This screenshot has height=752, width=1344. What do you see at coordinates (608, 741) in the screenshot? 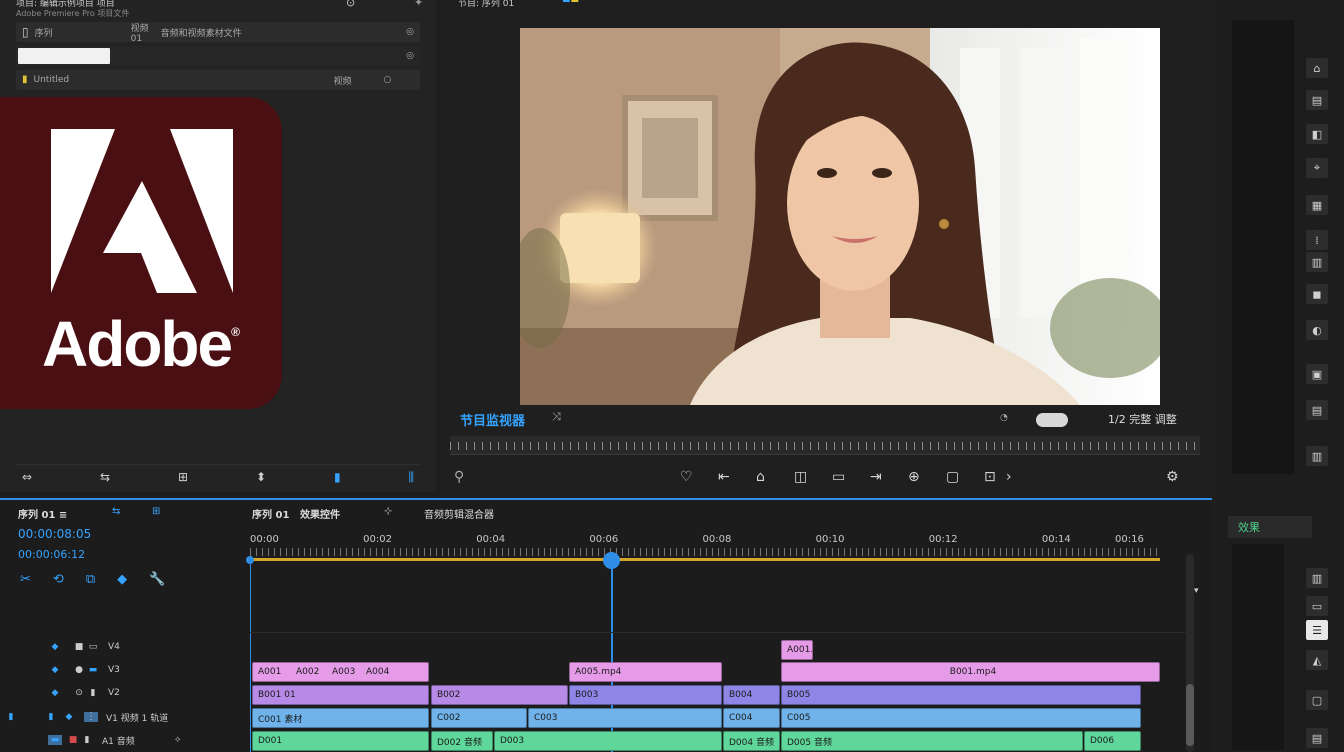
I see `clip-a1-3: D003` at bounding box center [608, 741].